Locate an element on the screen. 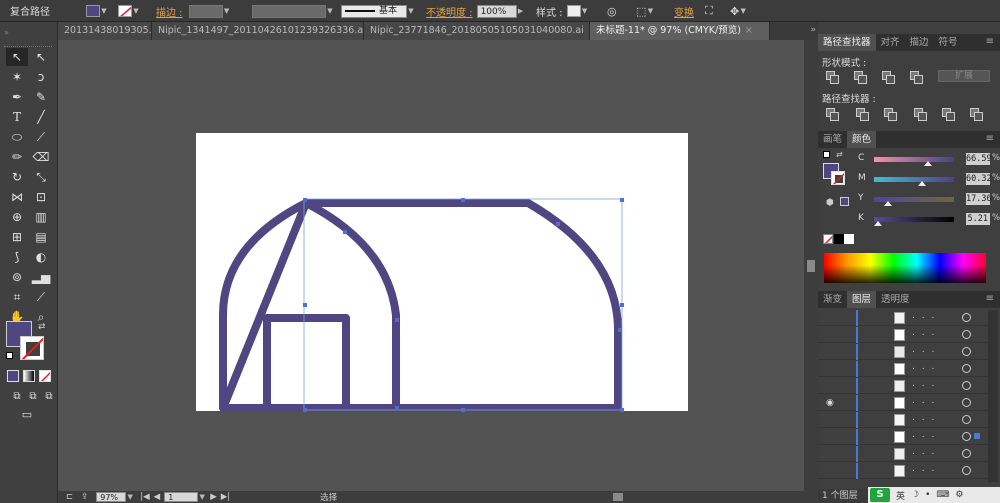 This screenshot has width=1000, height=503. tab-stroke: 描边 is located at coordinates (919, 42).